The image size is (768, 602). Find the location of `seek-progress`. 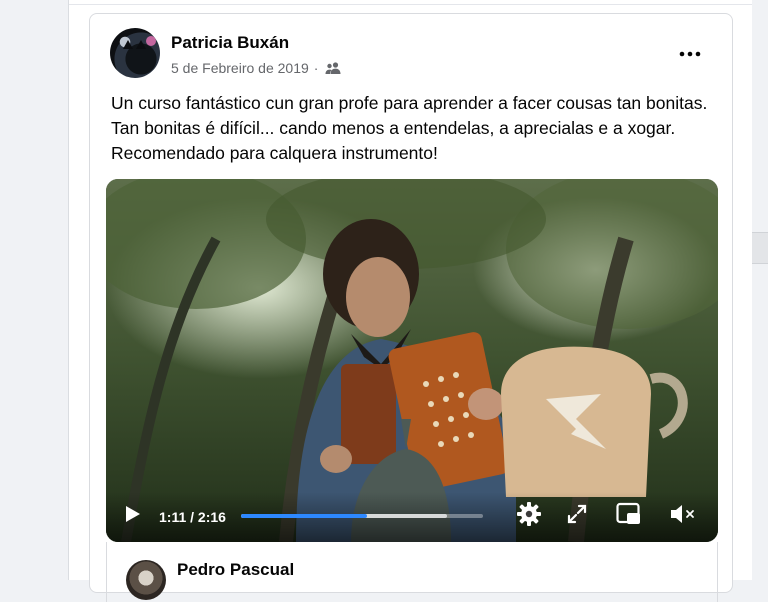

seek-progress is located at coordinates (304, 516).